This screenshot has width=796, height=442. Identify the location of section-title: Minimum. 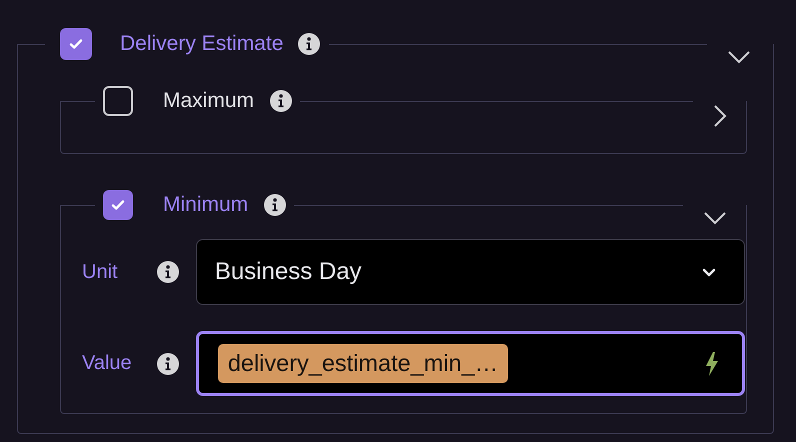
(205, 205).